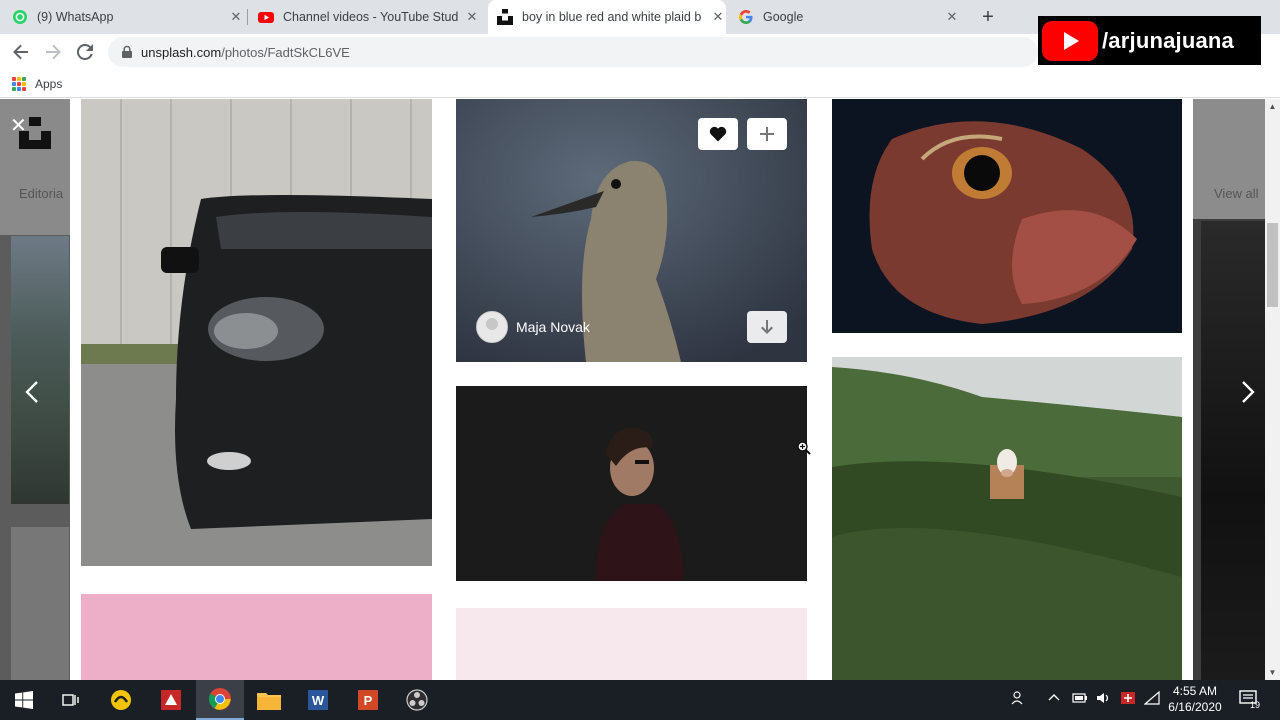 This screenshot has height=720, width=1280. What do you see at coordinates (1128, 699) in the screenshot?
I see `security-icon` at bounding box center [1128, 699].